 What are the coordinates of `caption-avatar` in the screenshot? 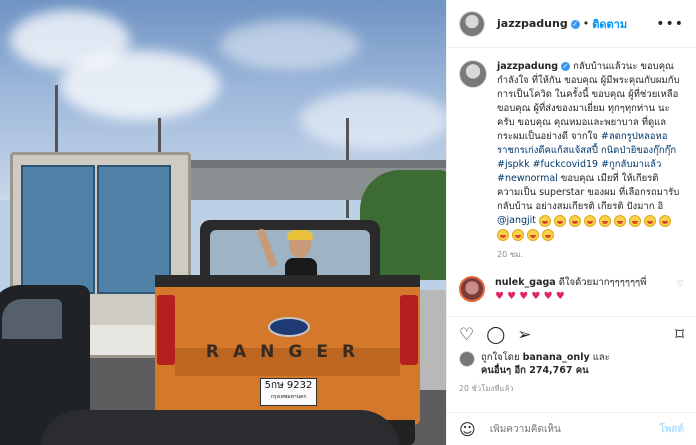 It's located at (473, 74).